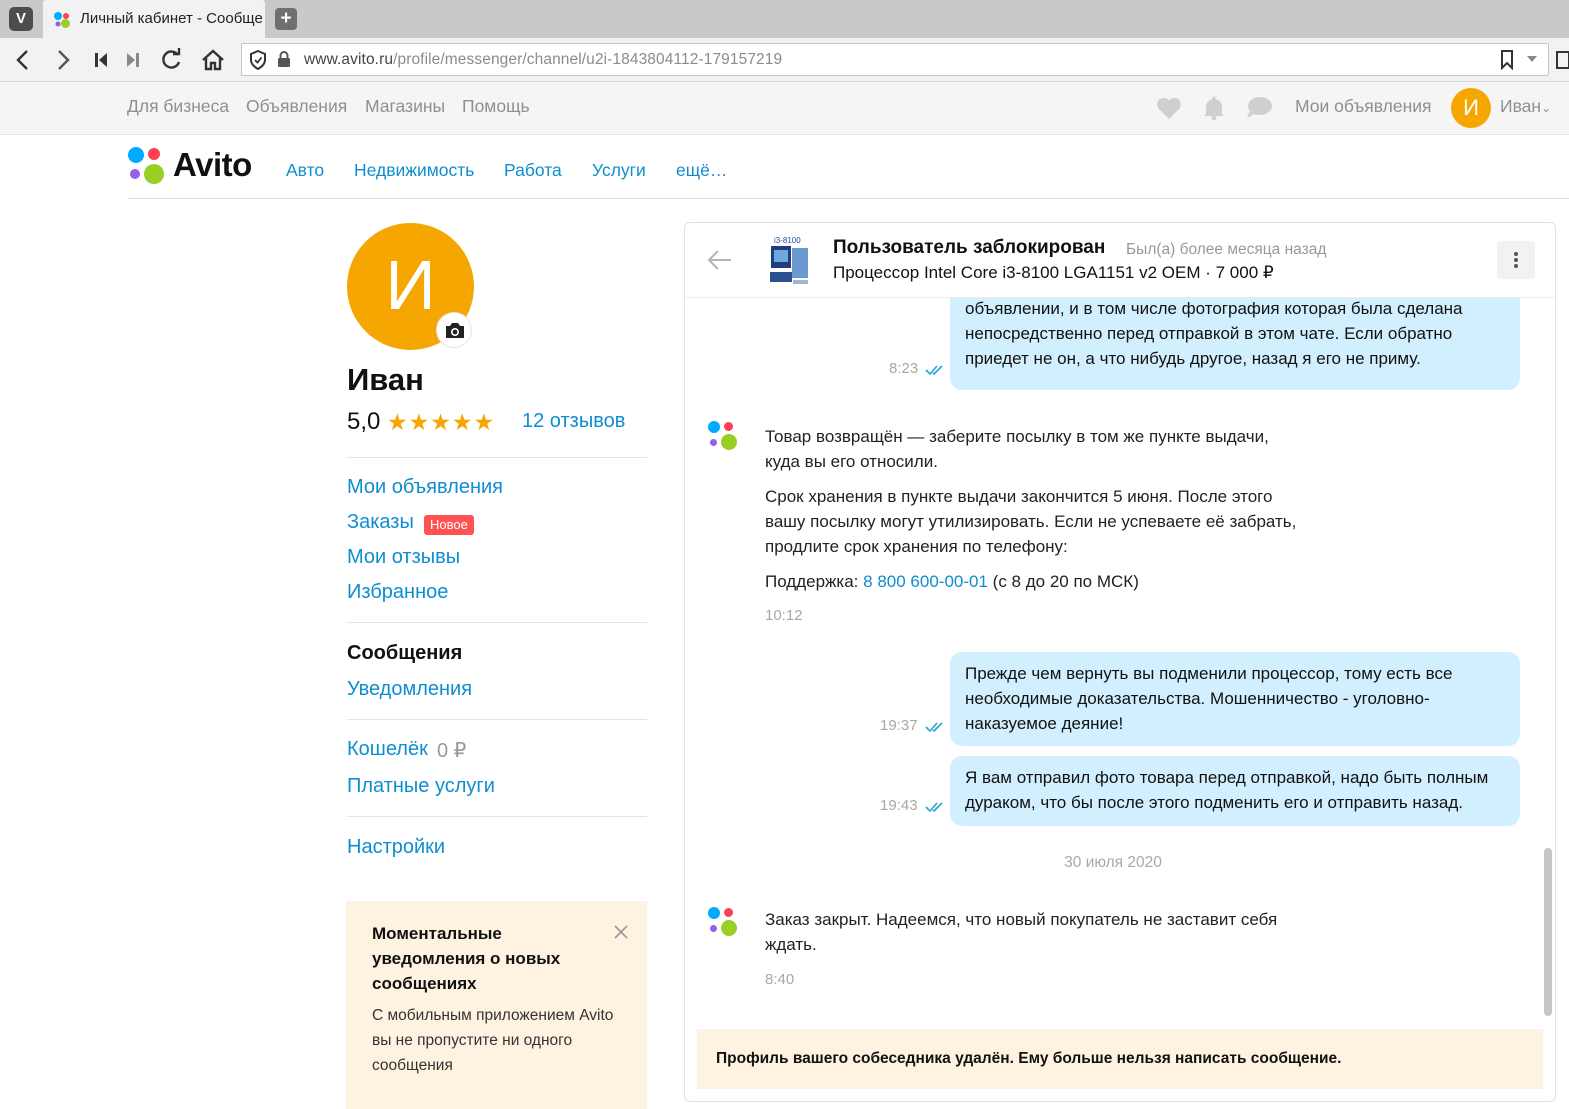 The image size is (1569, 1109). What do you see at coordinates (1363, 106) in the screenshot?
I see `my-ads-top-link: Мои объявления` at bounding box center [1363, 106].